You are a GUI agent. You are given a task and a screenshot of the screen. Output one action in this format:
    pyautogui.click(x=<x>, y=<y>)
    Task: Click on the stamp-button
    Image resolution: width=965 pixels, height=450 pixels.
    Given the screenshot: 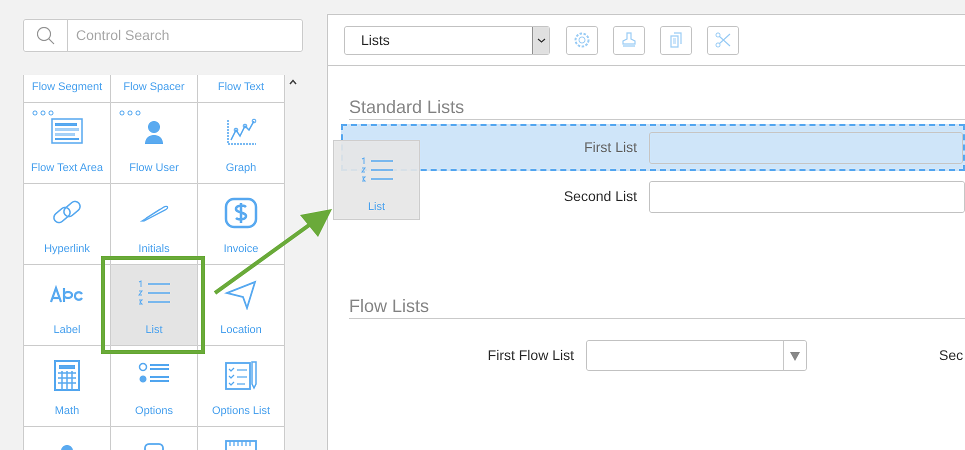 What is the action you would take?
    pyautogui.click(x=629, y=40)
    